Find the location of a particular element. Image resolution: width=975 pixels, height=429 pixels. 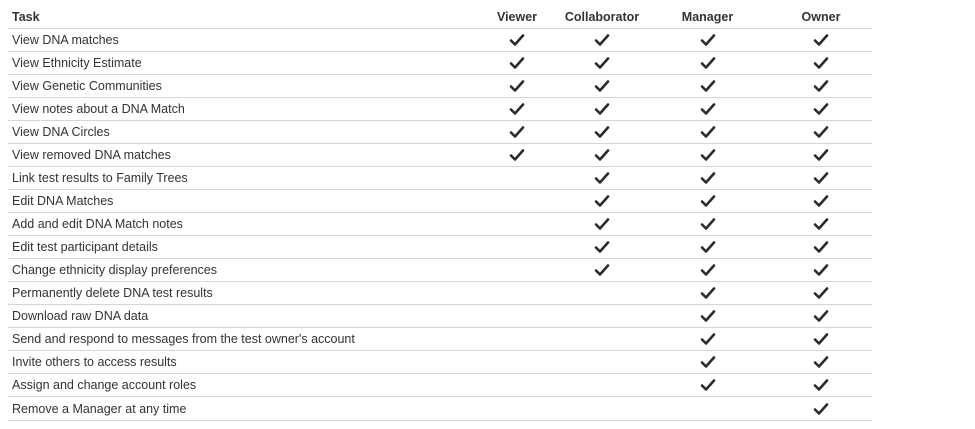

task-label: Remove a Manager at any time is located at coordinates (99, 408).